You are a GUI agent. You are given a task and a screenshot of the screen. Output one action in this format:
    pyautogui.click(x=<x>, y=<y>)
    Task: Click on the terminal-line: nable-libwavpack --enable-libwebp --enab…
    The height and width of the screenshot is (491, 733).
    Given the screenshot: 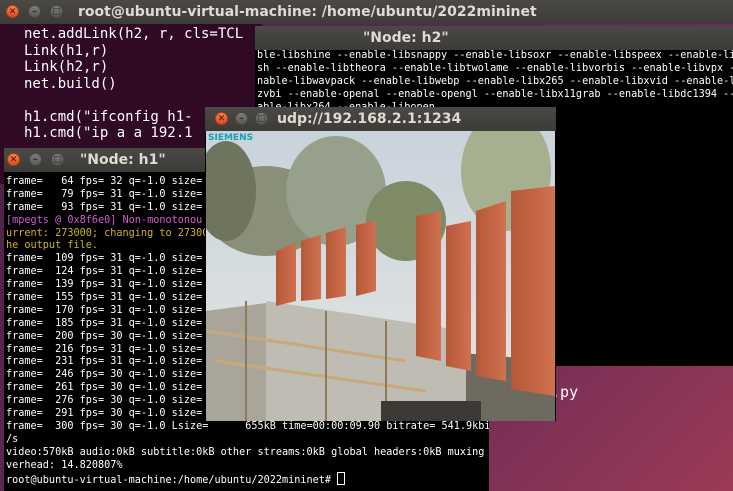 What is the action you would take?
    pyautogui.click(x=495, y=81)
    